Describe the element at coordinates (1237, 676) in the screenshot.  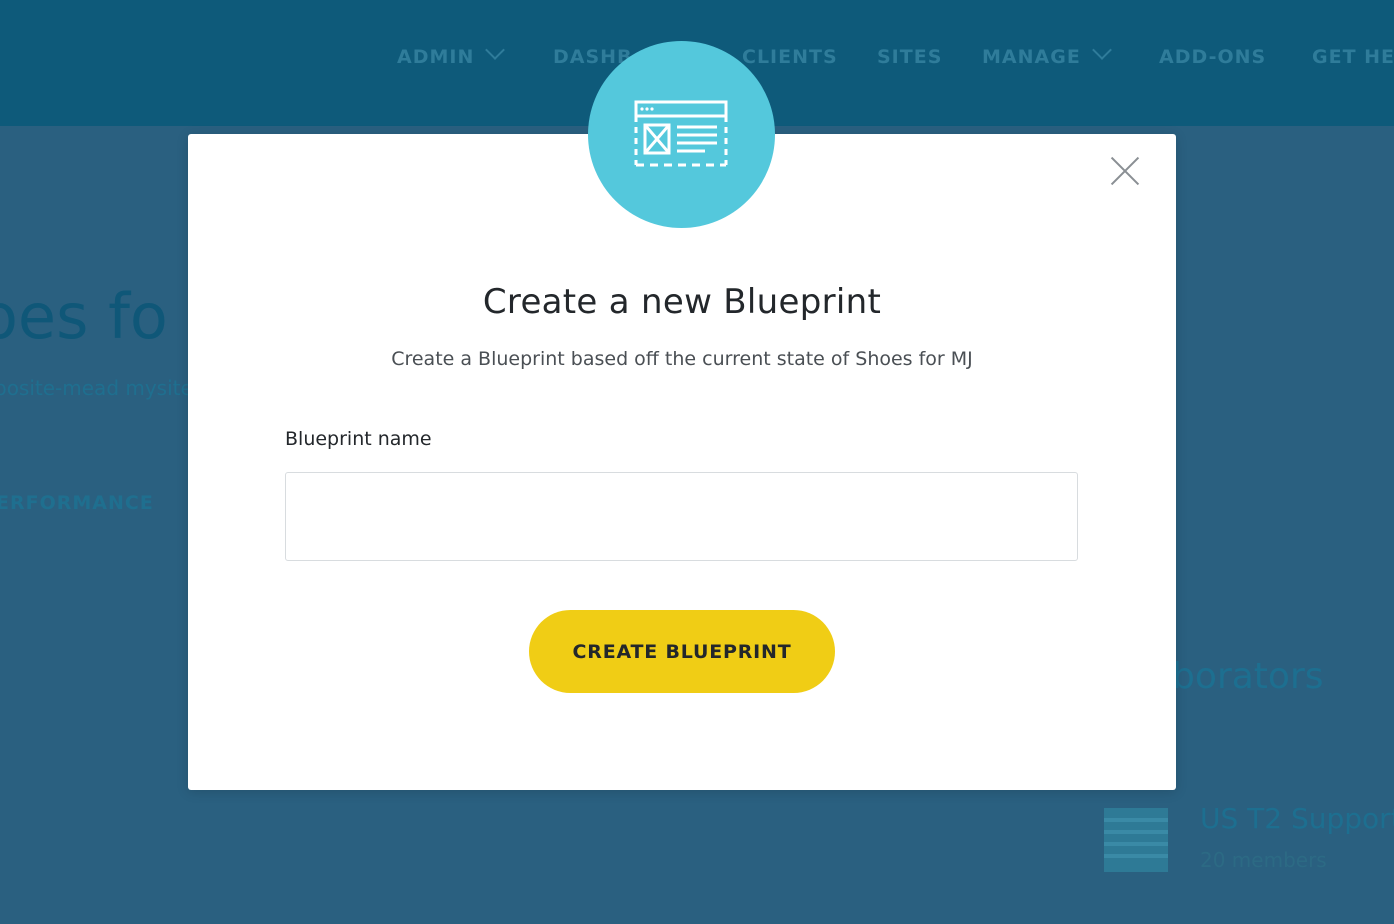
I see `collaborators-heading: aborators` at that location.